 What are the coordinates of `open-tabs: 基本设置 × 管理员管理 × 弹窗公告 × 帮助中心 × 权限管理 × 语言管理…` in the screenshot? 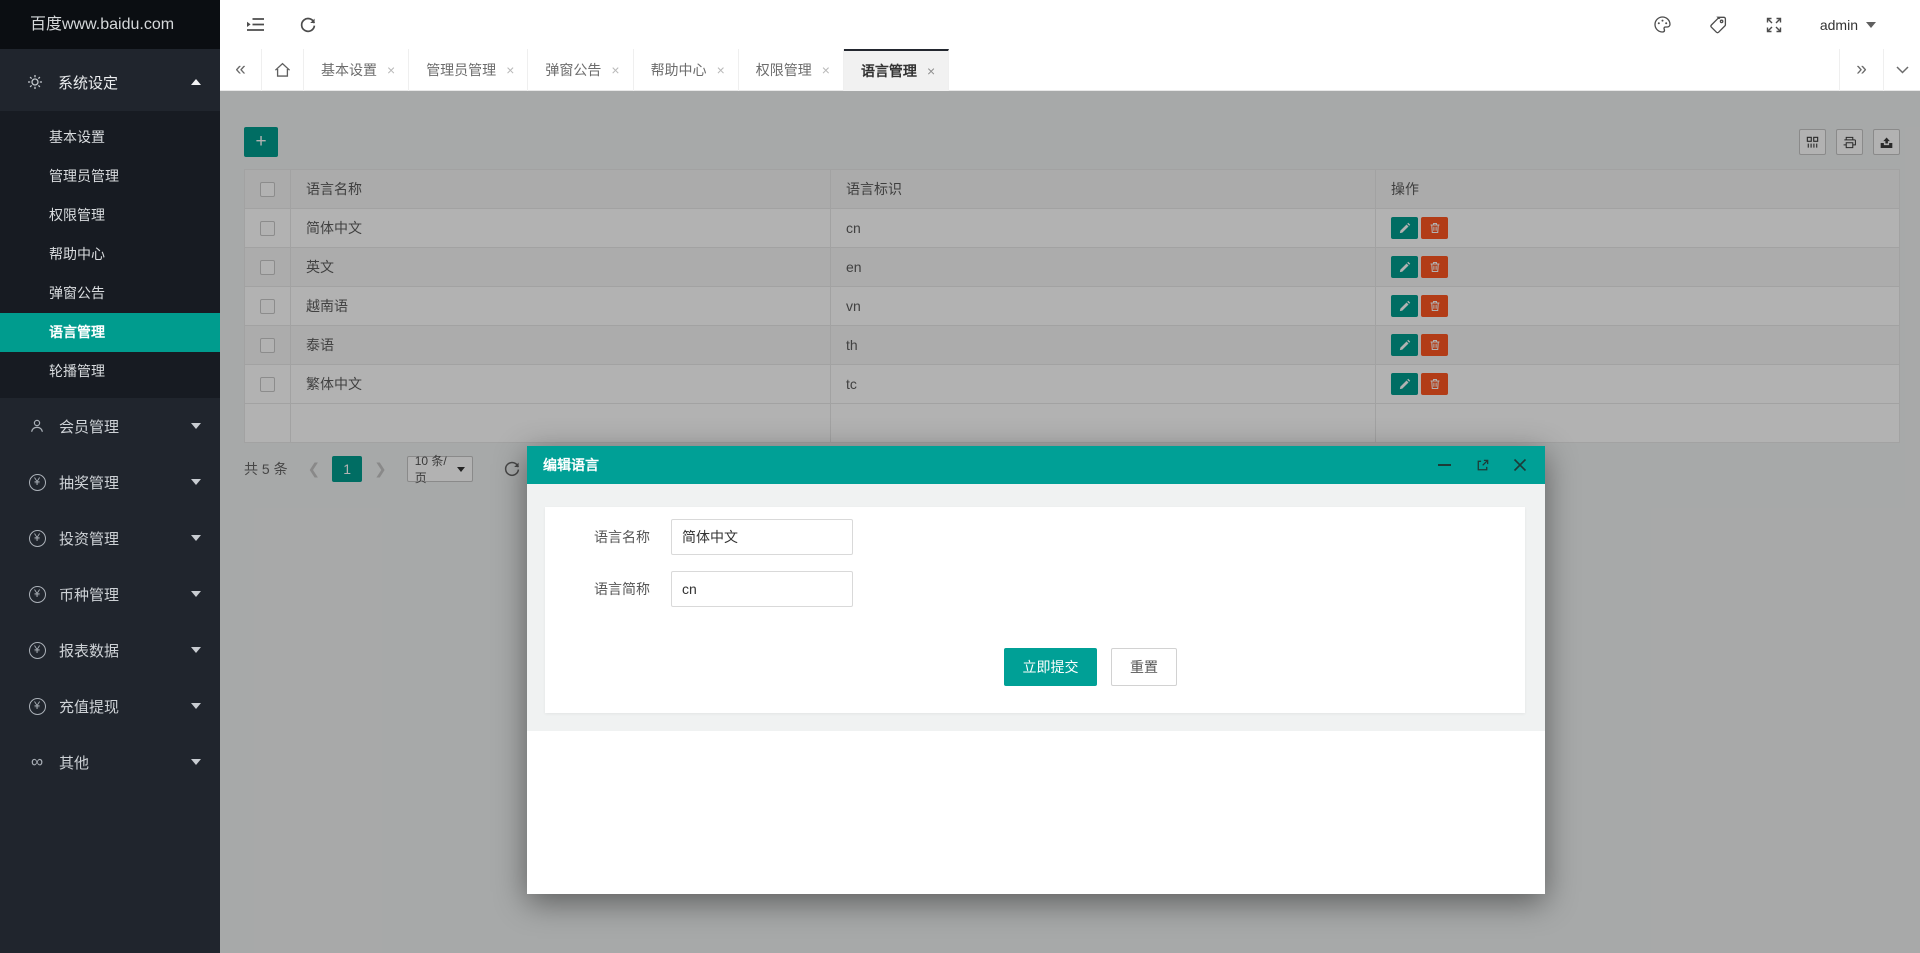 It's located at (627, 70).